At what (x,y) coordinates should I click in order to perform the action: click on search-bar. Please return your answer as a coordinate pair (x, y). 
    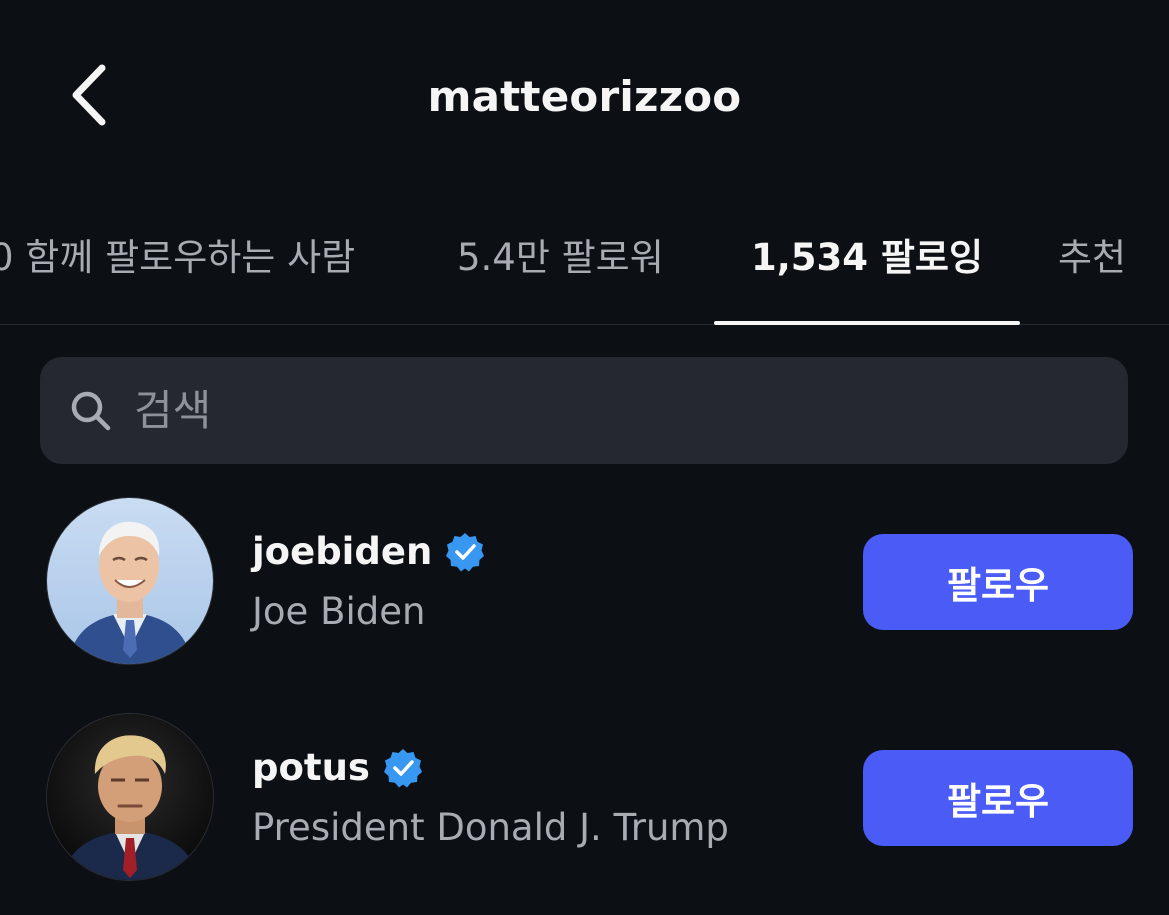
    Looking at the image, I should click on (584, 410).